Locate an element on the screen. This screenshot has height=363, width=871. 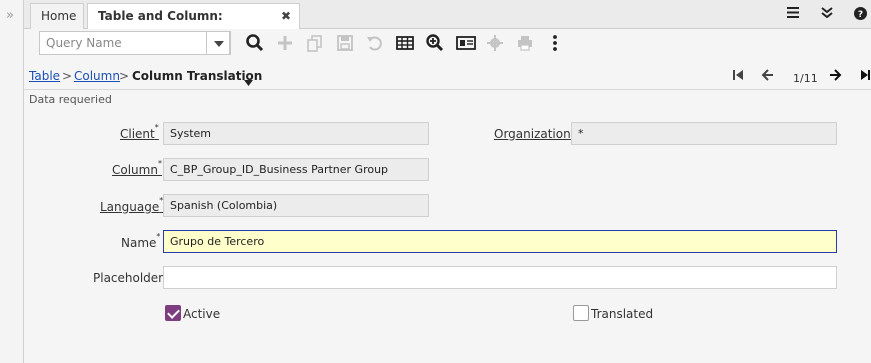
query-dropdown-button is located at coordinates (218, 43).